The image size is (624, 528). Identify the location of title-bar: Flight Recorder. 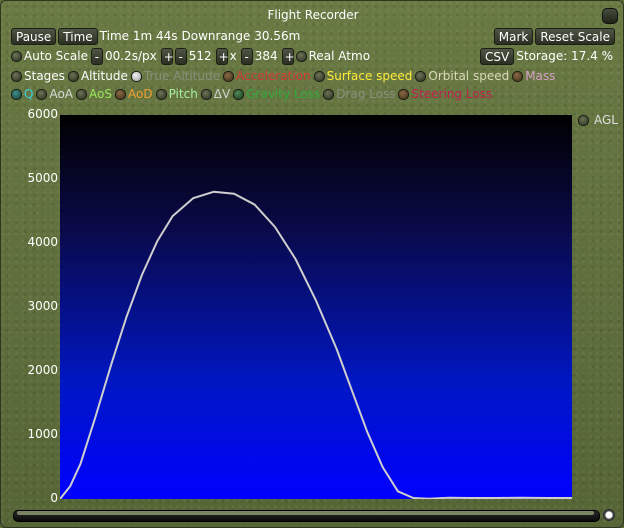
(312, 15).